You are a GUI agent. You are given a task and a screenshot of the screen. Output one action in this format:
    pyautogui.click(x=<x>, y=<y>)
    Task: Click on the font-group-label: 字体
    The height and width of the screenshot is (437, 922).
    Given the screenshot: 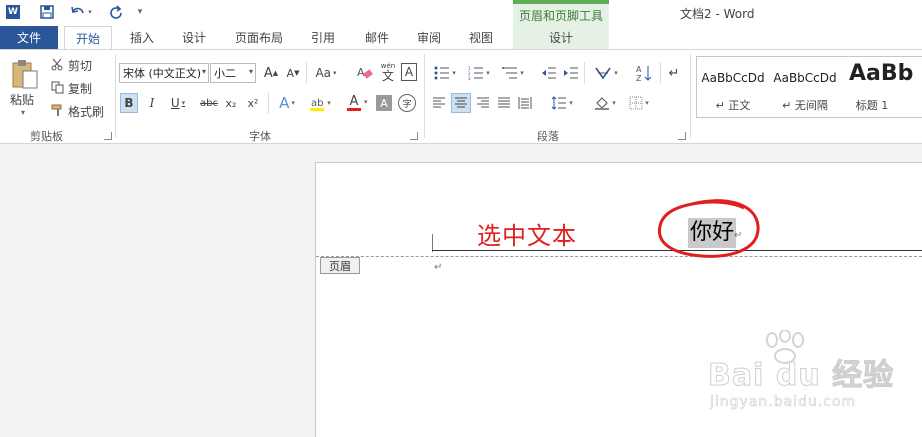 What is the action you would take?
    pyautogui.click(x=260, y=136)
    